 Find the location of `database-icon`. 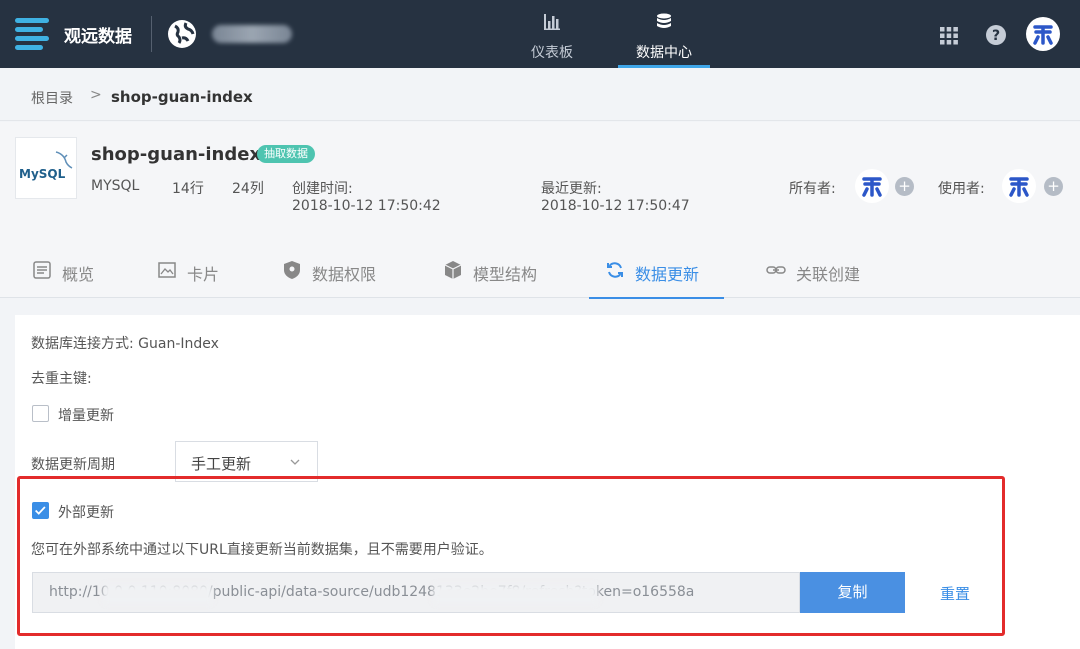

database-icon is located at coordinates (664, 20).